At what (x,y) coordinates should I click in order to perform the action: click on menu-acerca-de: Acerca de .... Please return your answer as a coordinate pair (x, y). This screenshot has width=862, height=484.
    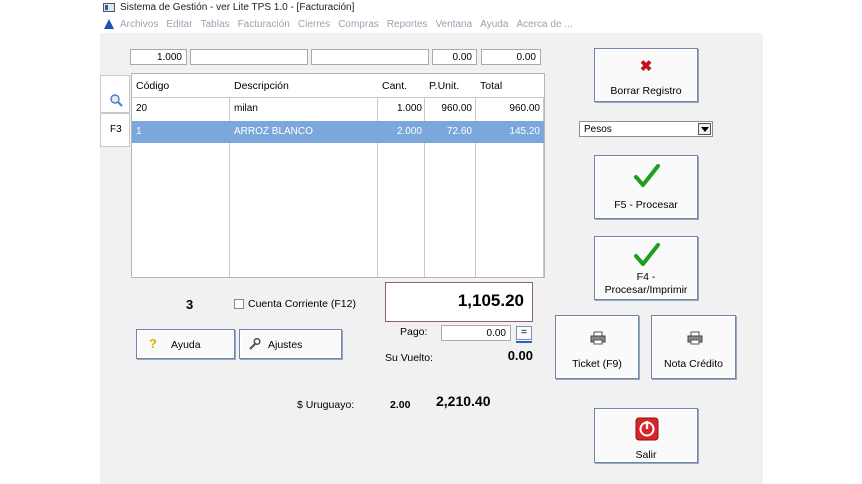
    Looking at the image, I should click on (545, 24).